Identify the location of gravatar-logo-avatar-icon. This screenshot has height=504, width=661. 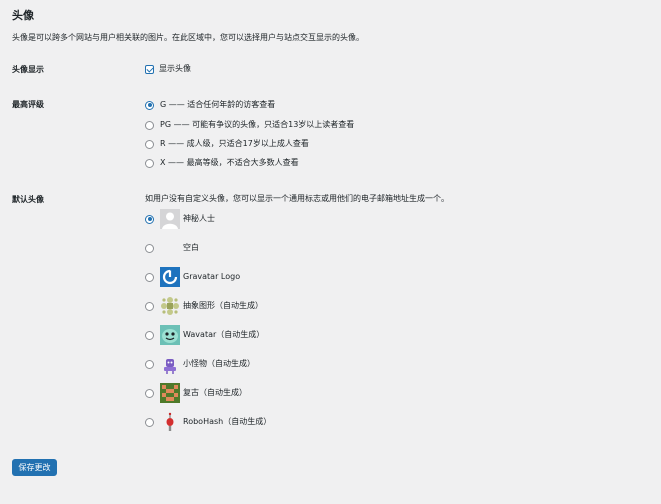
(170, 277).